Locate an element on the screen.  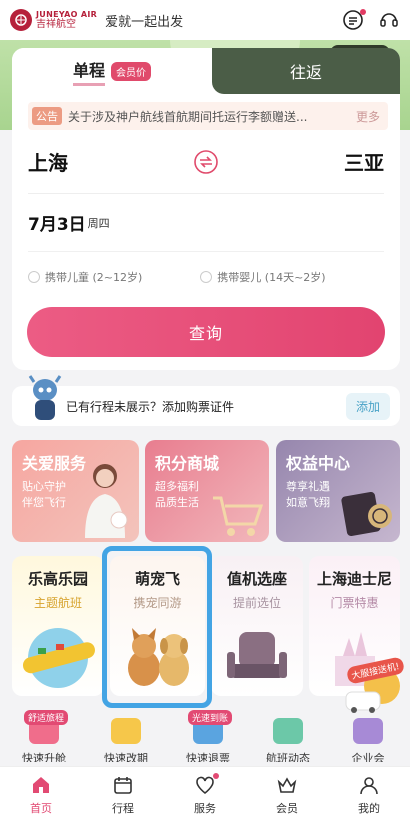
nav-label: 行程 is located at coordinates (123, 808).